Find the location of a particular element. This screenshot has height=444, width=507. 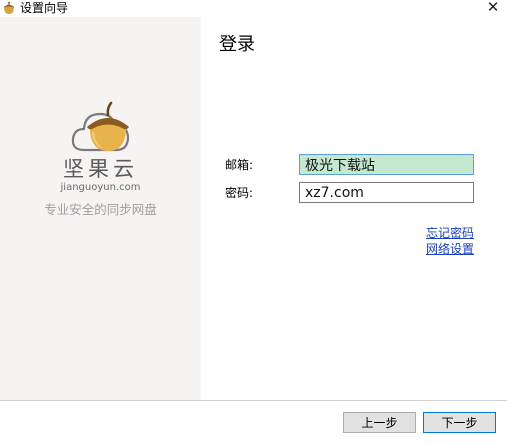

brand-name: 坚果云 is located at coordinates (100, 169).